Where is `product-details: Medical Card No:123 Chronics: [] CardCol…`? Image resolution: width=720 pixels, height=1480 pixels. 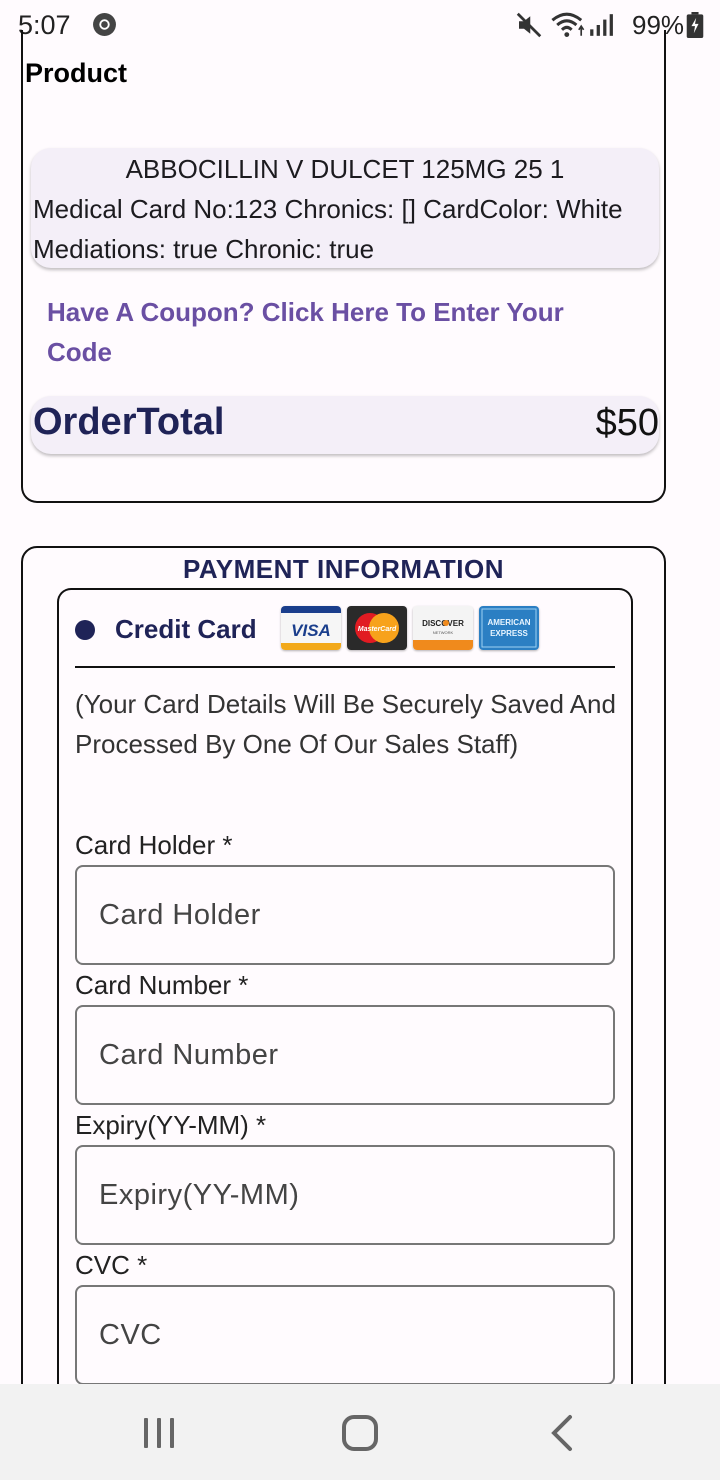 product-details: Medical Card No:123 Chronics: [] CardCol… is located at coordinates (328, 229).